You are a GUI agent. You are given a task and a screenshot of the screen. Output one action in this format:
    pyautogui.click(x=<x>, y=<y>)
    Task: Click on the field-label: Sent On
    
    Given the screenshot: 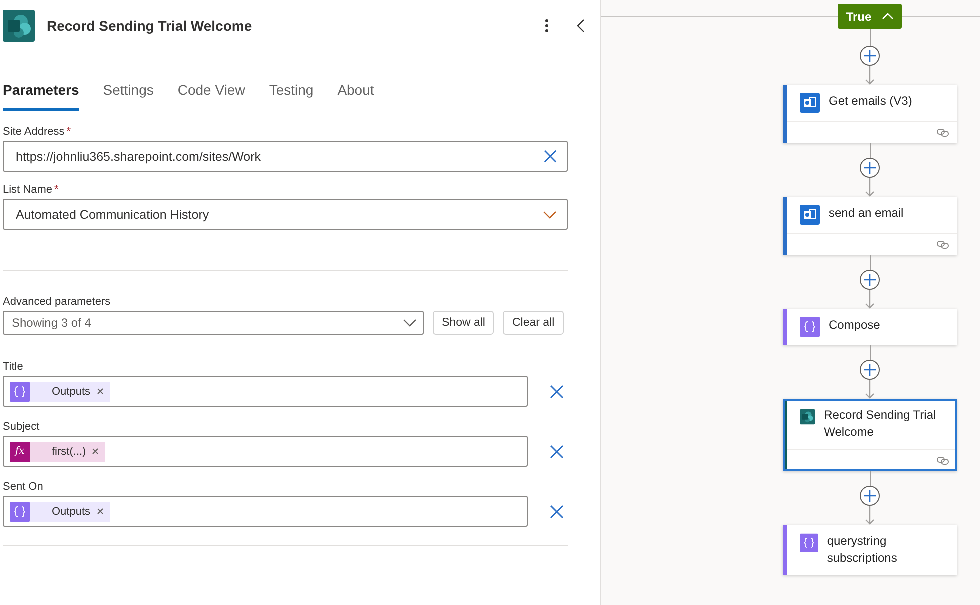 What is the action you would take?
    pyautogui.click(x=23, y=487)
    